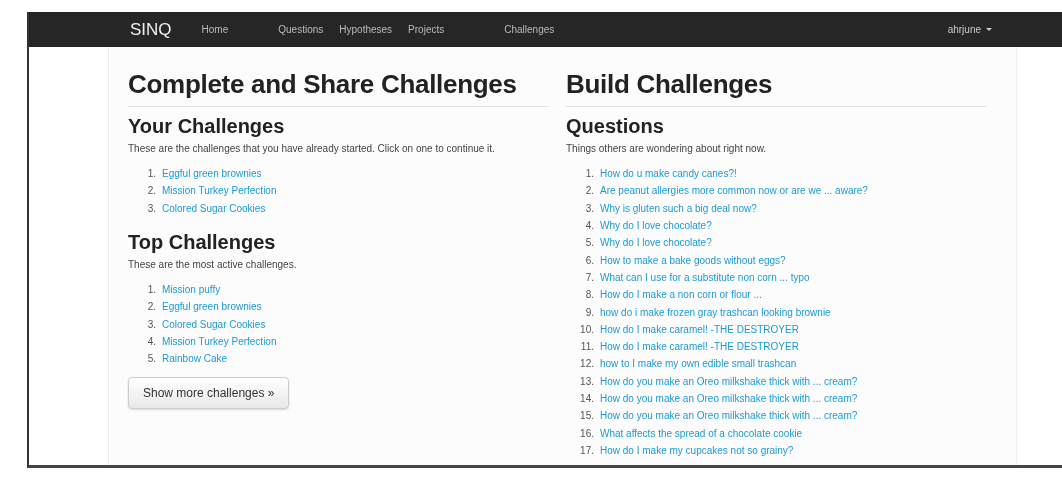 This screenshot has height=477, width=1062. Describe the element at coordinates (586, 398) in the screenshot. I see `list-number: 14.` at that location.